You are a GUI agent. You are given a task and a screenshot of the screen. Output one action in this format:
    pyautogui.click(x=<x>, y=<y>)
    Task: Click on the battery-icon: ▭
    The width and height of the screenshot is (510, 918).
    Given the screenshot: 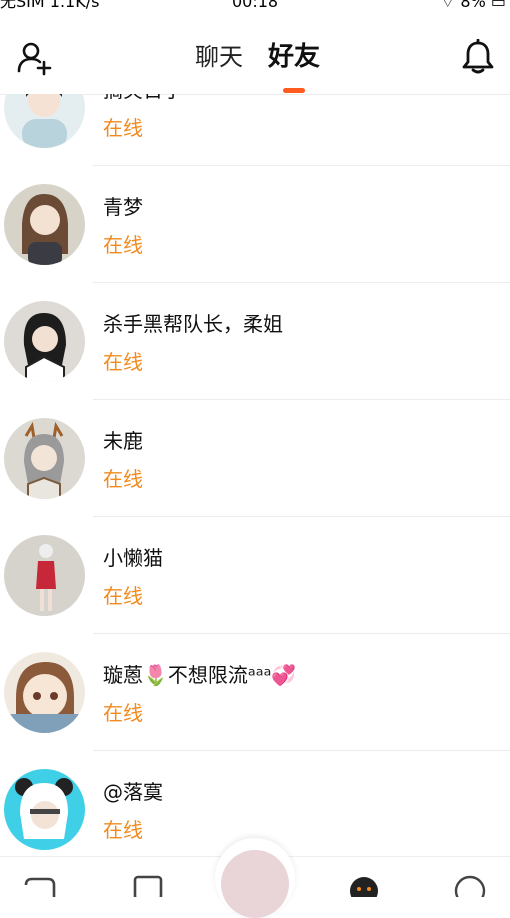 What is the action you would take?
    pyautogui.click(x=498, y=5)
    